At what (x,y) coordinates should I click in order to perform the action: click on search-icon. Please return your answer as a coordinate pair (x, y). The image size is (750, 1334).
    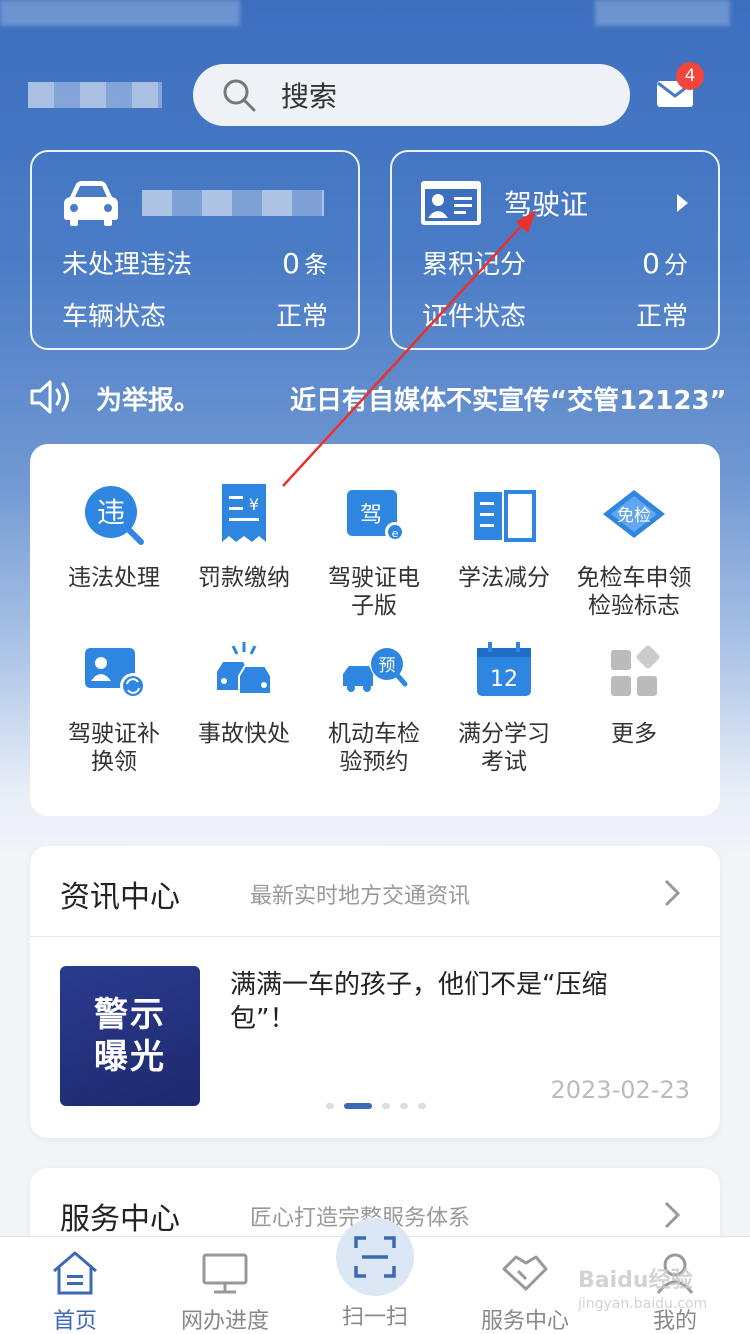
    Looking at the image, I should click on (239, 95).